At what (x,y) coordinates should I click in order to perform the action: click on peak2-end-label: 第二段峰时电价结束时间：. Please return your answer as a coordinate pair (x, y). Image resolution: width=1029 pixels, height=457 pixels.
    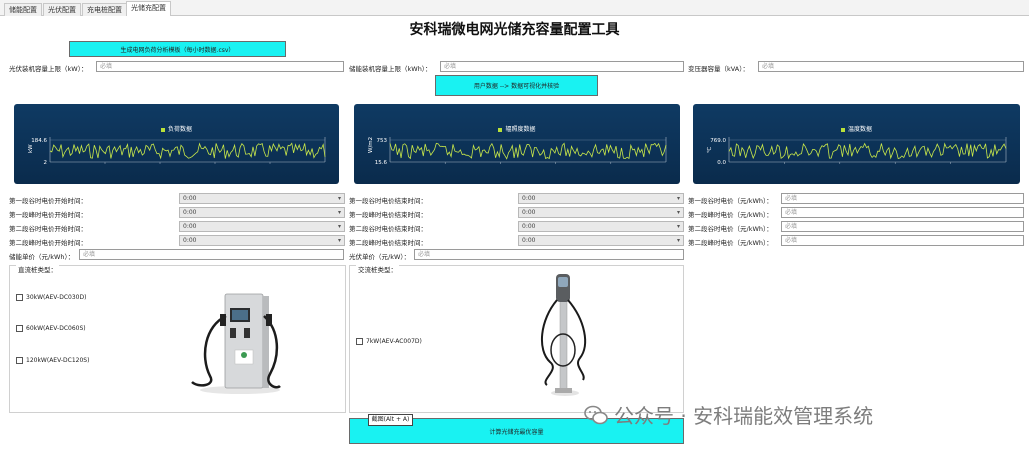
    Looking at the image, I should click on (388, 243).